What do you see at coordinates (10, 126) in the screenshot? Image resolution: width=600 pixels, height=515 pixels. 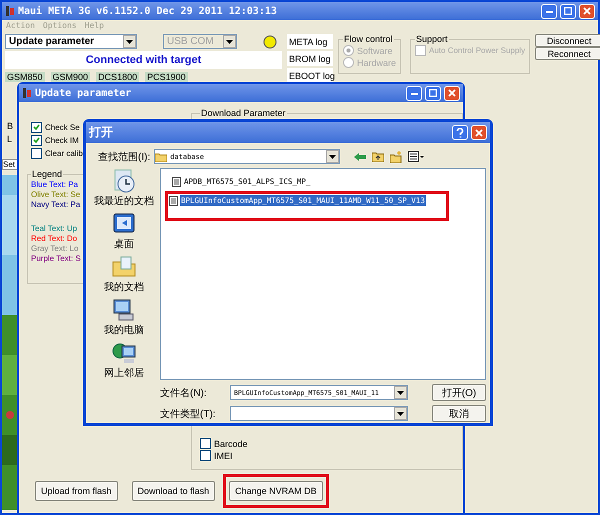 I see `panel-label: B` at bounding box center [10, 126].